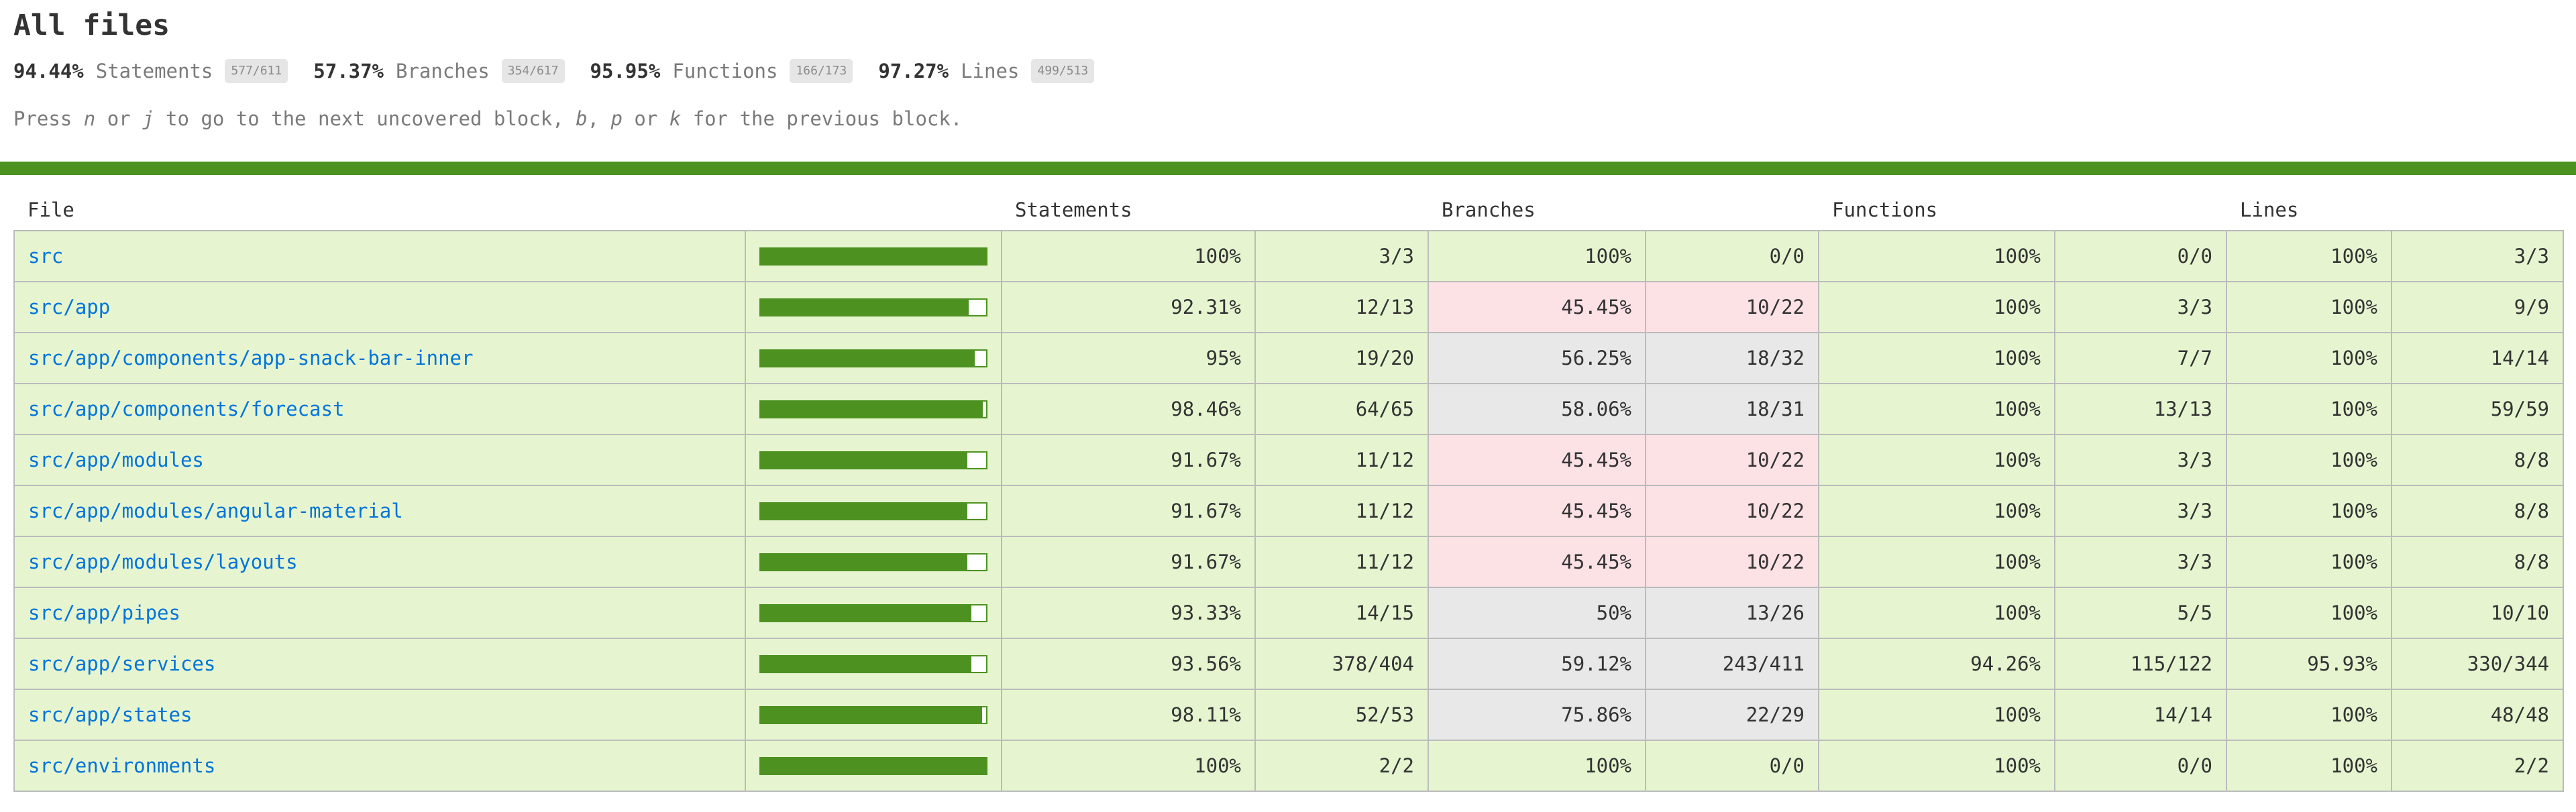 The width and height of the screenshot is (2576, 812). What do you see at coordinates (1537, 358) in the screenshot?
I see `branches-pct-cell: 56.25%` at bounding box center [1537, 358].